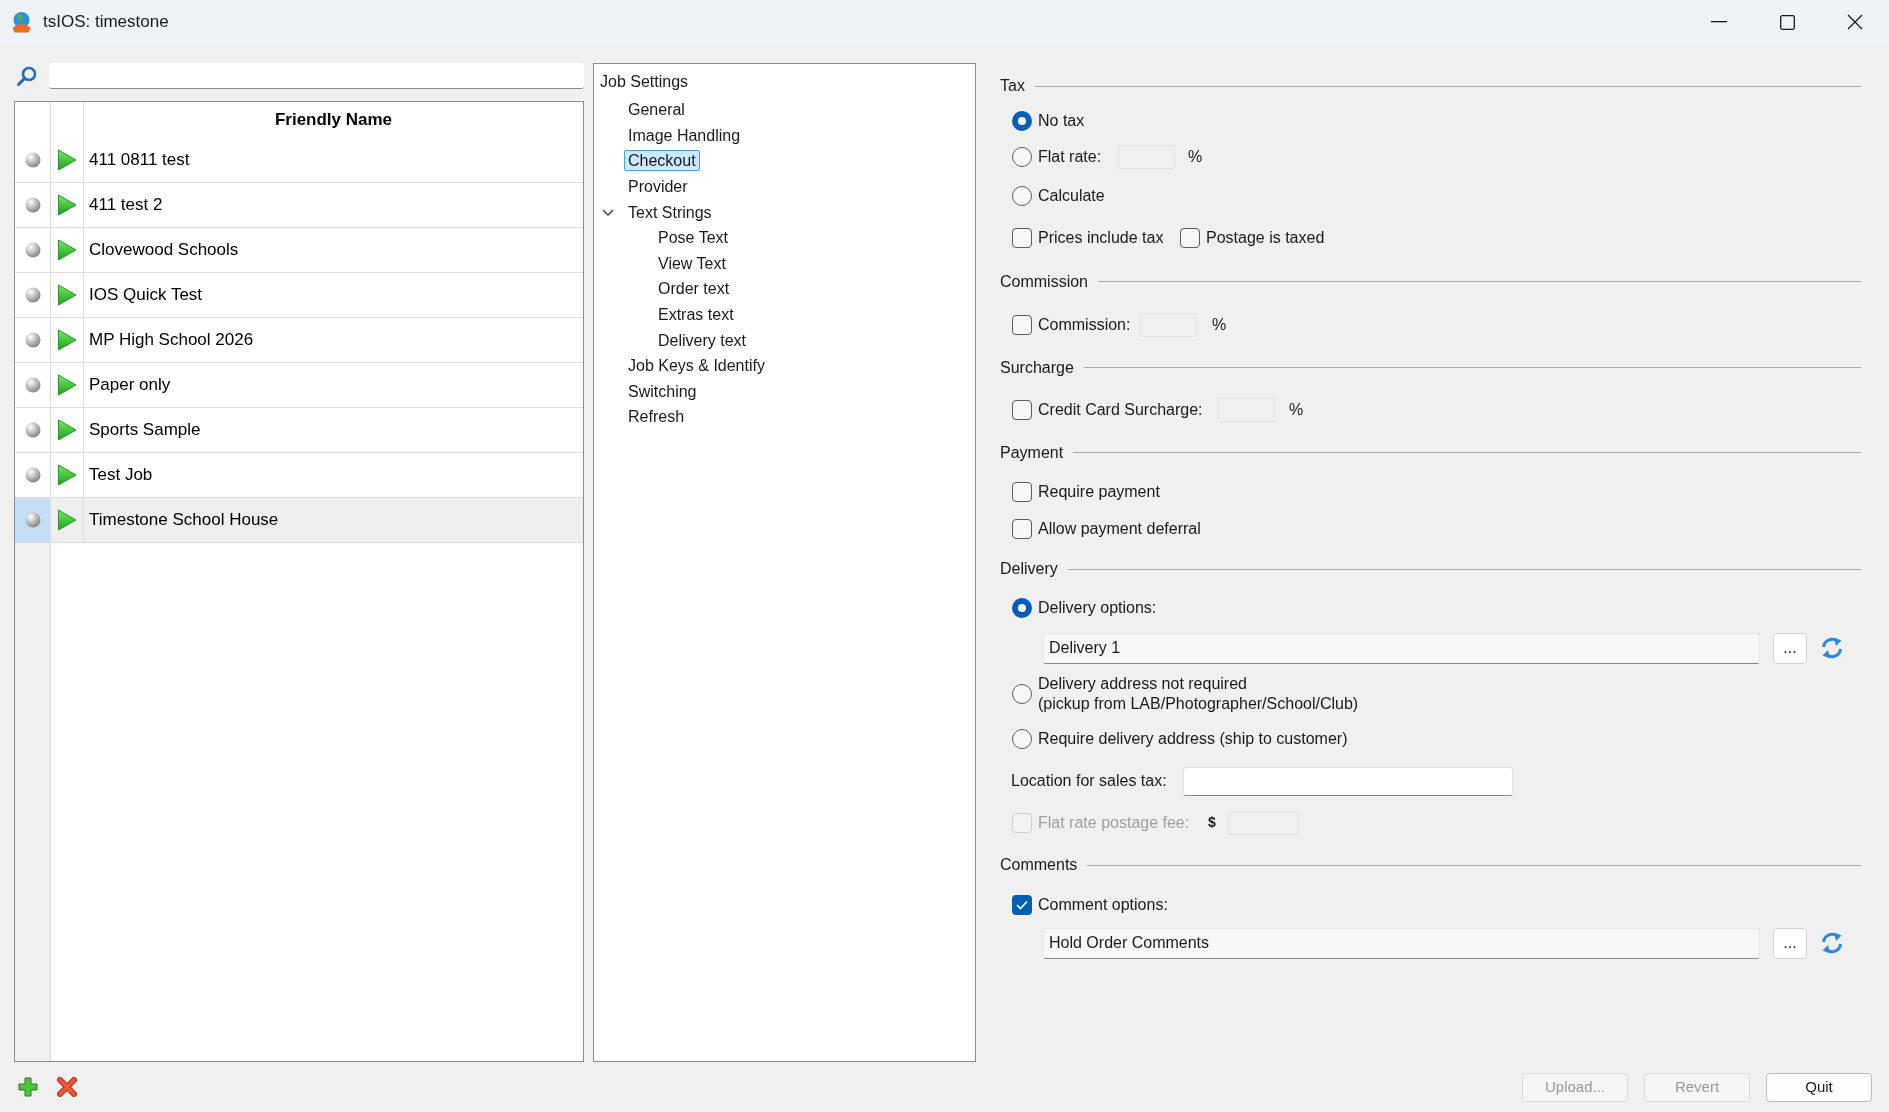  What do you see at coordinates (1212, 822) in the screenshot?
I see `currency-label: $` at bounding box center [1212, 822].